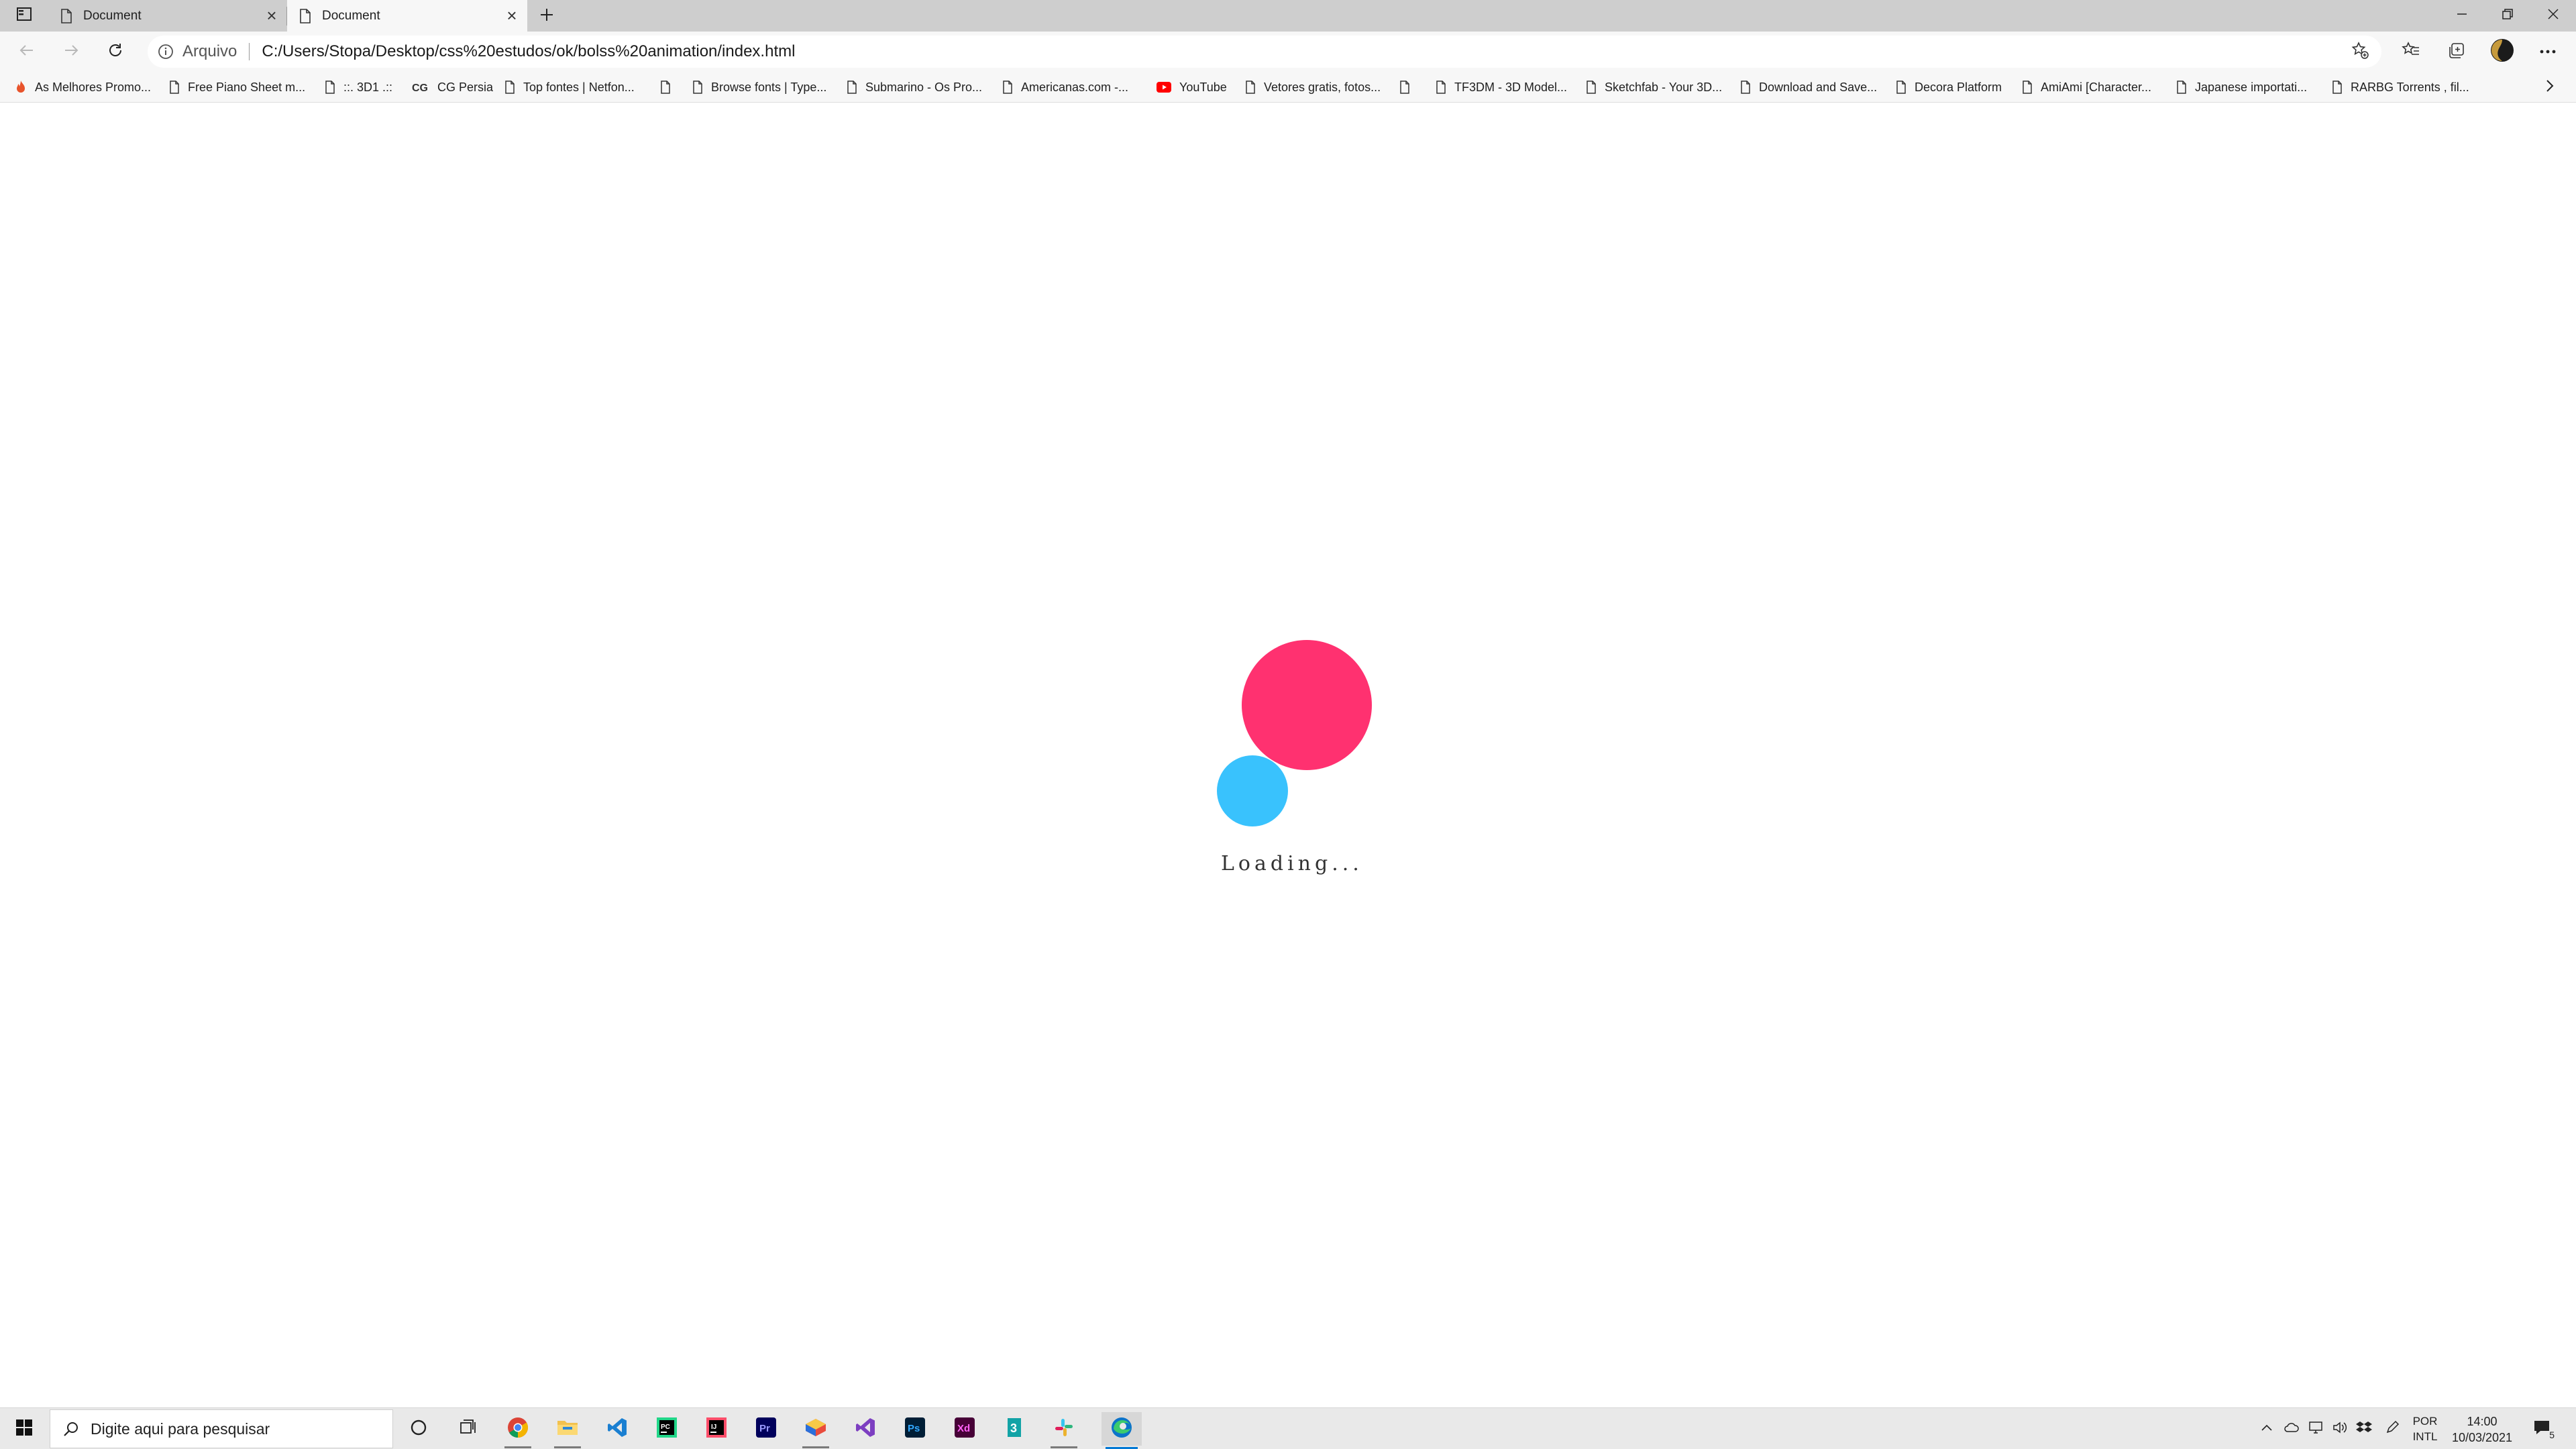 The width and height of the screenshot is (2576, 1449). What do you see at coordinates (418, 1429) in the screenshot?
I see `cortana-button` at bounding box center [418, 1429].